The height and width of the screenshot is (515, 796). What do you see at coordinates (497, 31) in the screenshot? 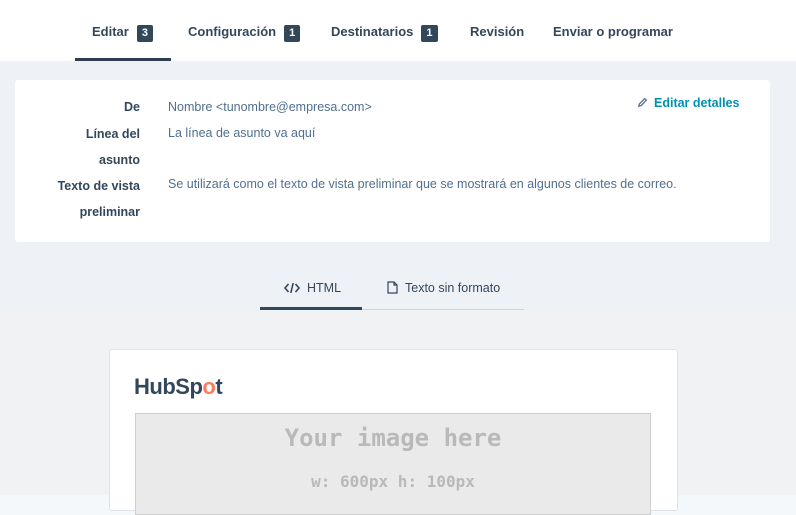
I see `tab-label: Revisión` at bounding box center [497, 31].